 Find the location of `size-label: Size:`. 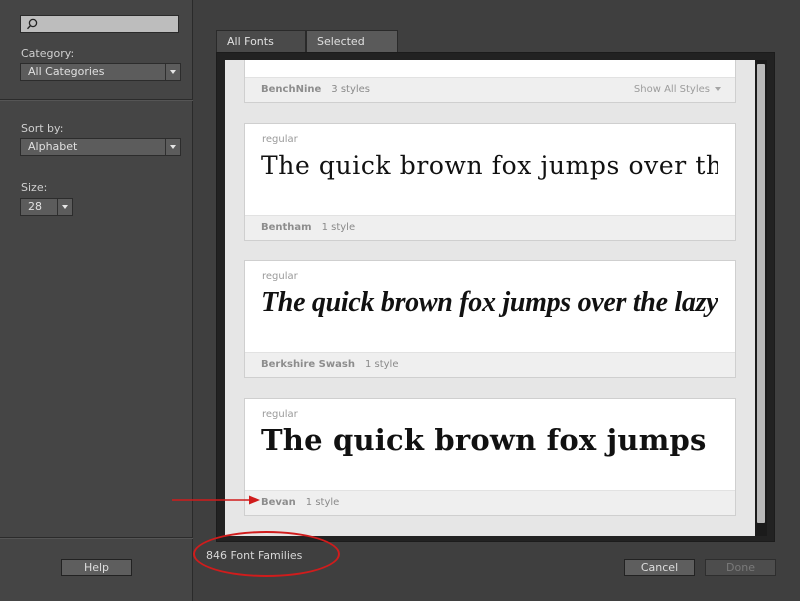

size-label: Size: is located at coordinates (34, 187).